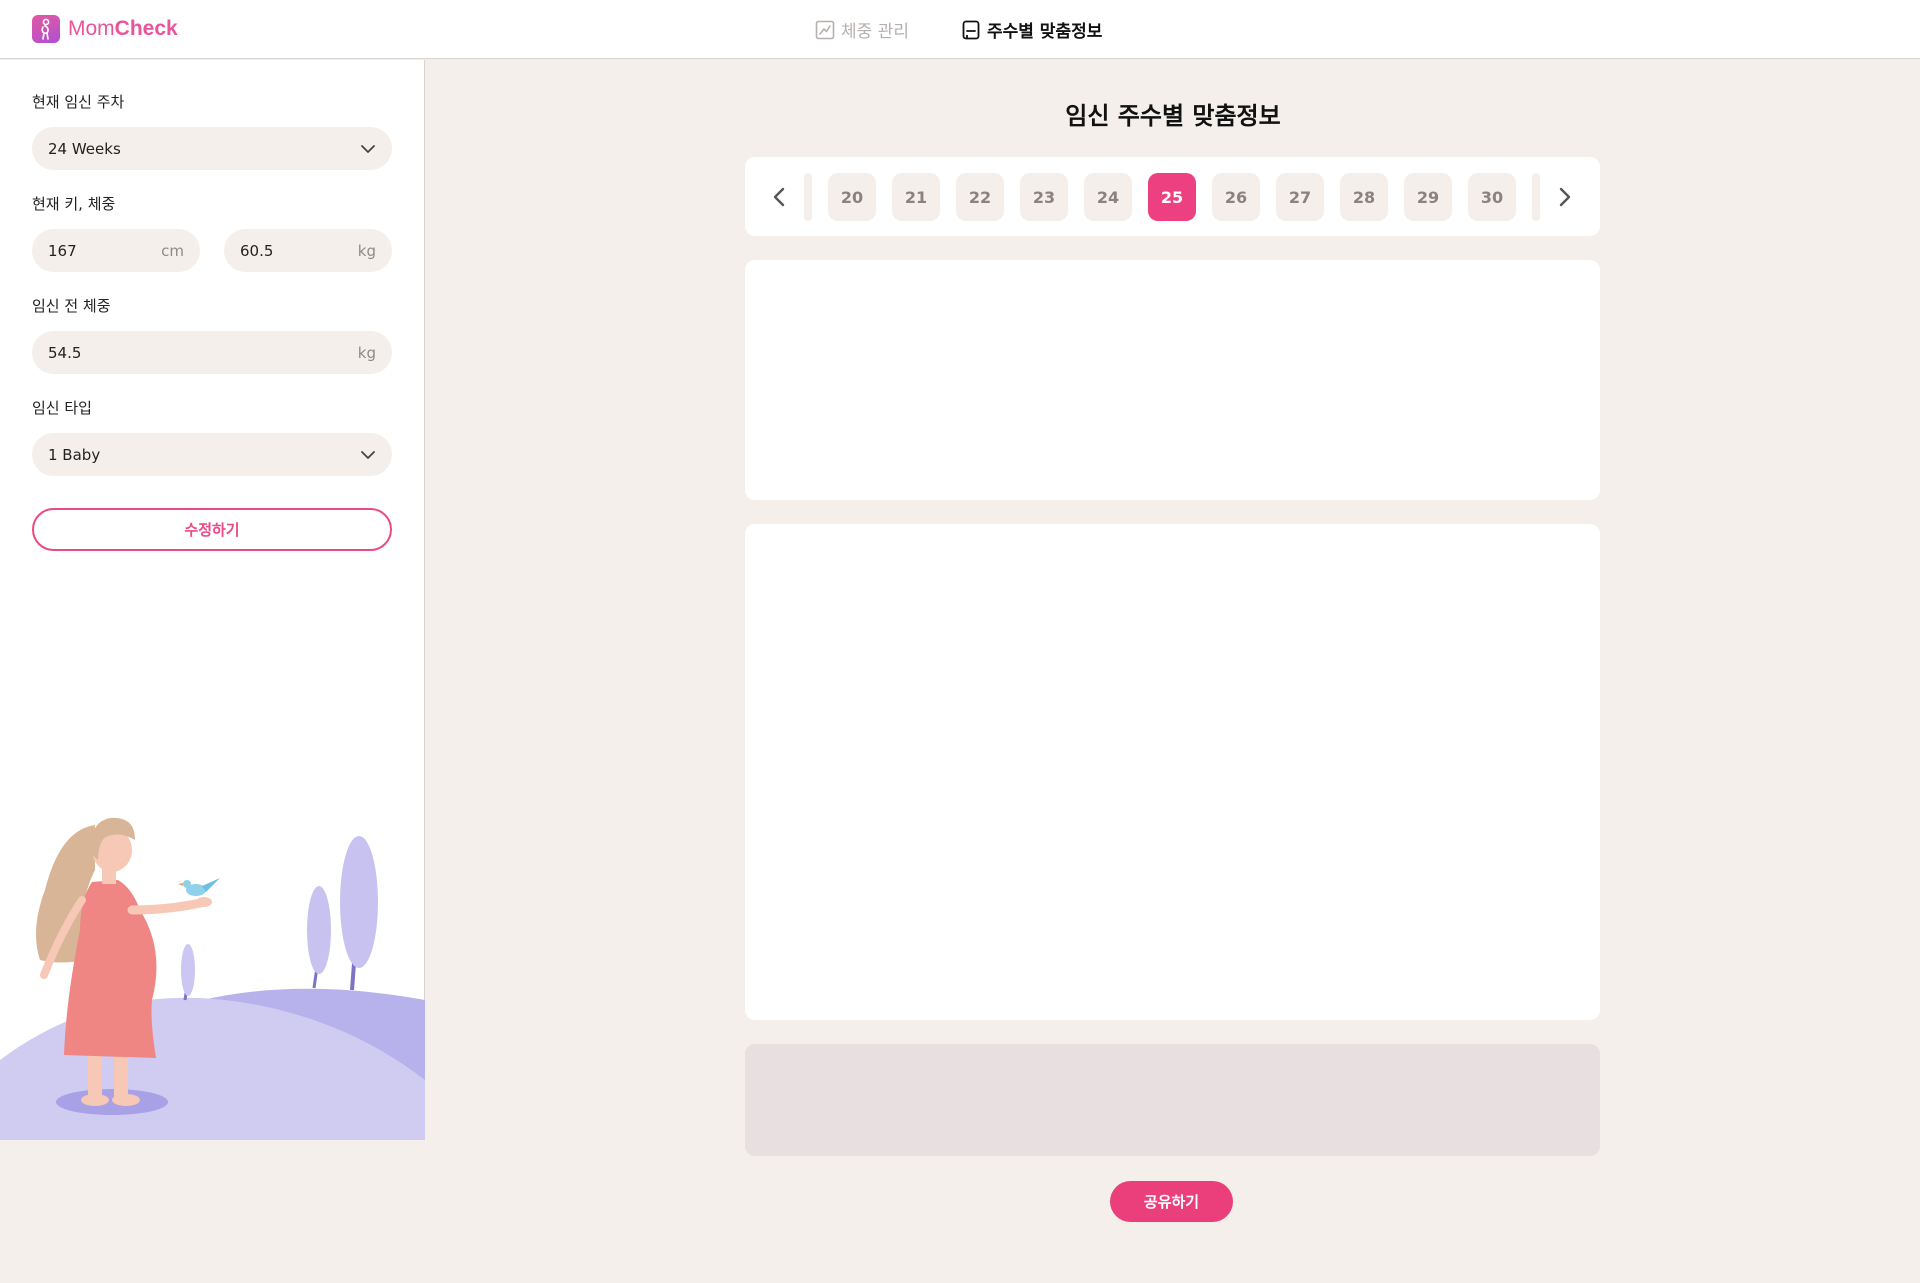 This screenshot has width=1920, height=1283. I want to click on edit-button: 수정하기, so click(212, 529).